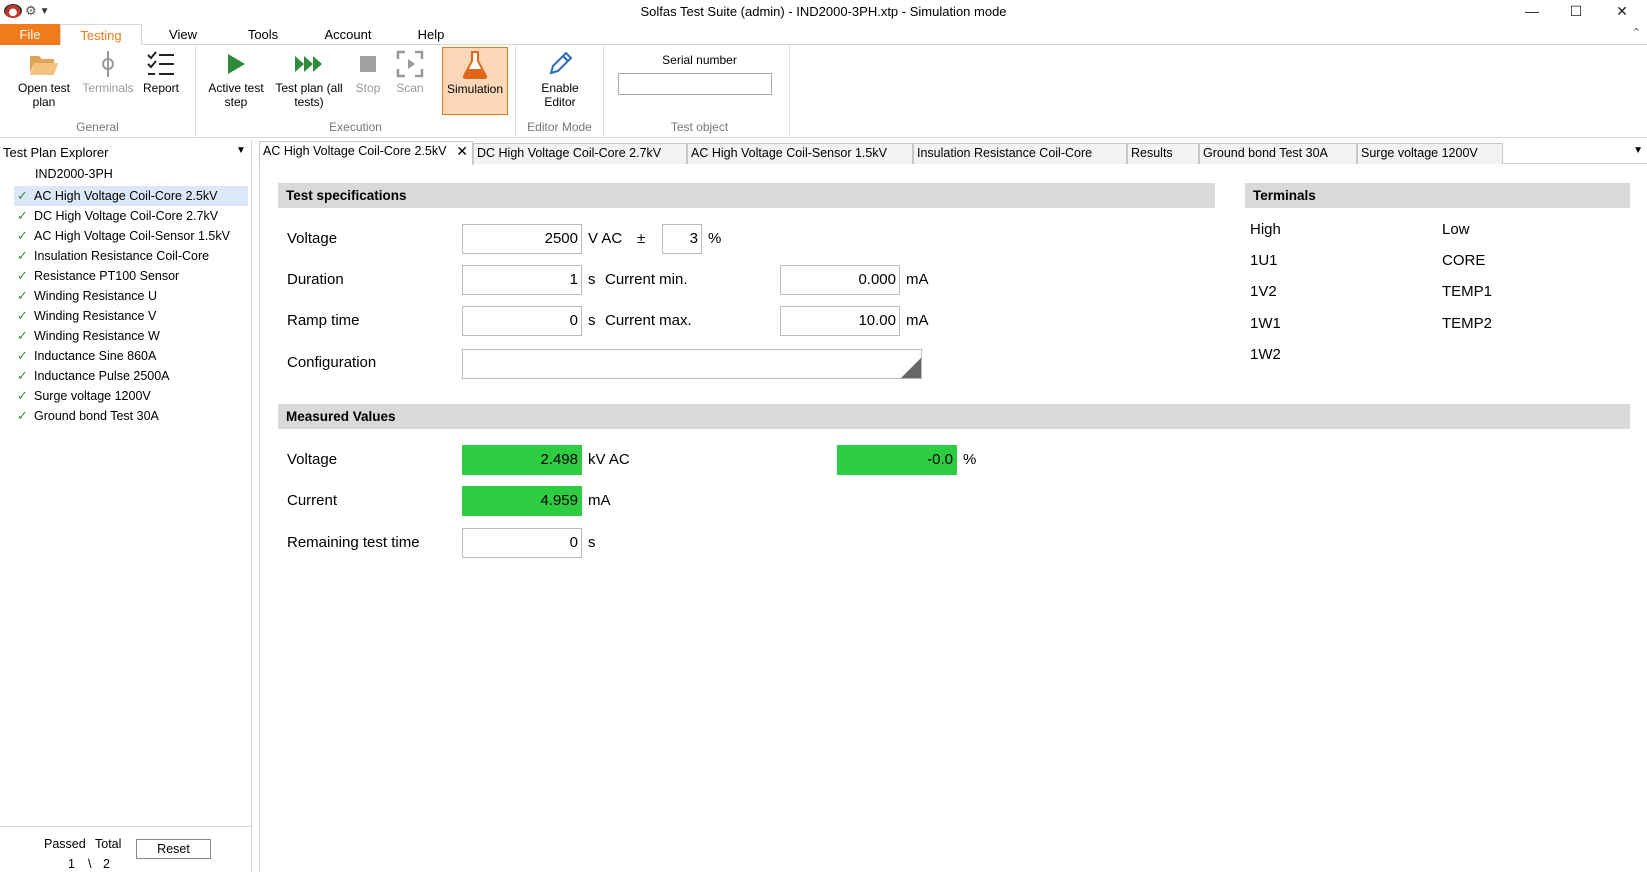  What do you see at coordinates (1278, 153) in the screenshot?
I see `doc-tab: Ground bond Test 30A` at bounding box center [1278, 153].